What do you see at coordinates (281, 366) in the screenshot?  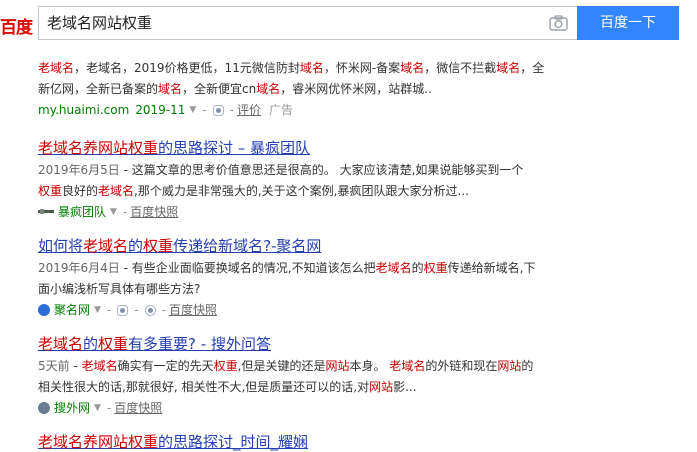 I see `text: ,但是关键的还是` at bounding box center [281, 366].